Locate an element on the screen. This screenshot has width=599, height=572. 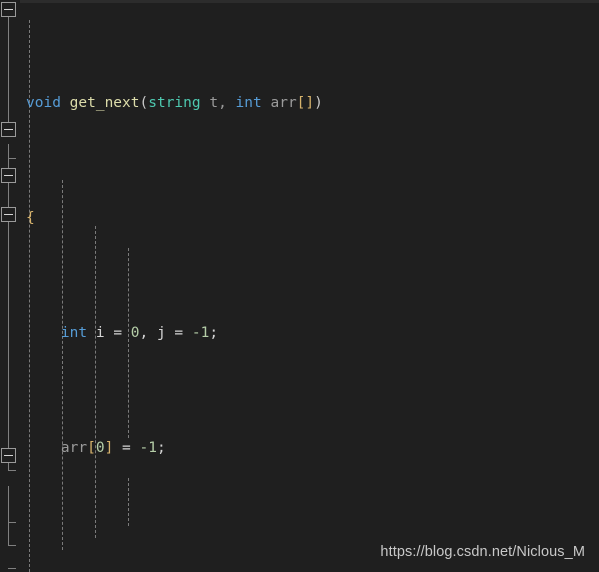
watermark-url: https://blog.csdn.net/Niclous_M is located at coordinates (482, 552).